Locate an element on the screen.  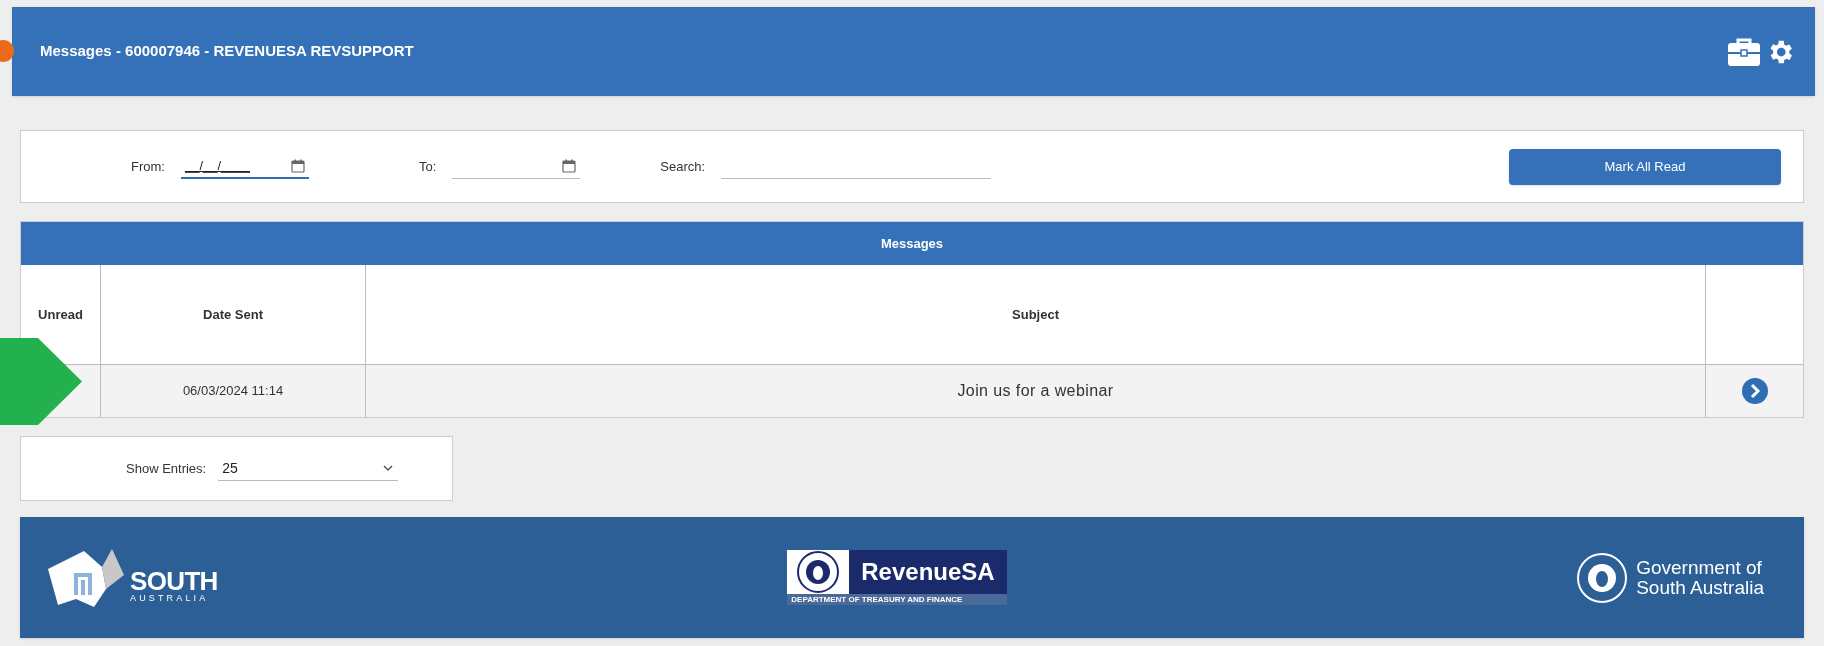
seal-icon is located at coordinates (1602, 577).